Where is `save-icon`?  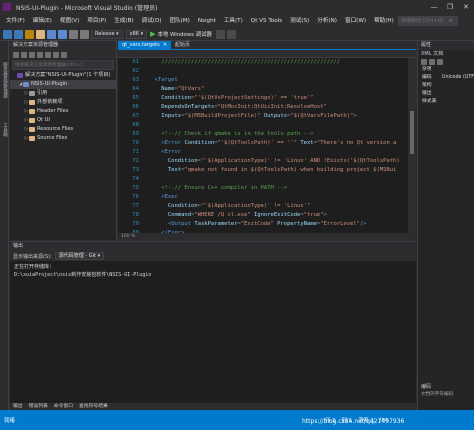
save-icon is located at coordinates (51, 34).